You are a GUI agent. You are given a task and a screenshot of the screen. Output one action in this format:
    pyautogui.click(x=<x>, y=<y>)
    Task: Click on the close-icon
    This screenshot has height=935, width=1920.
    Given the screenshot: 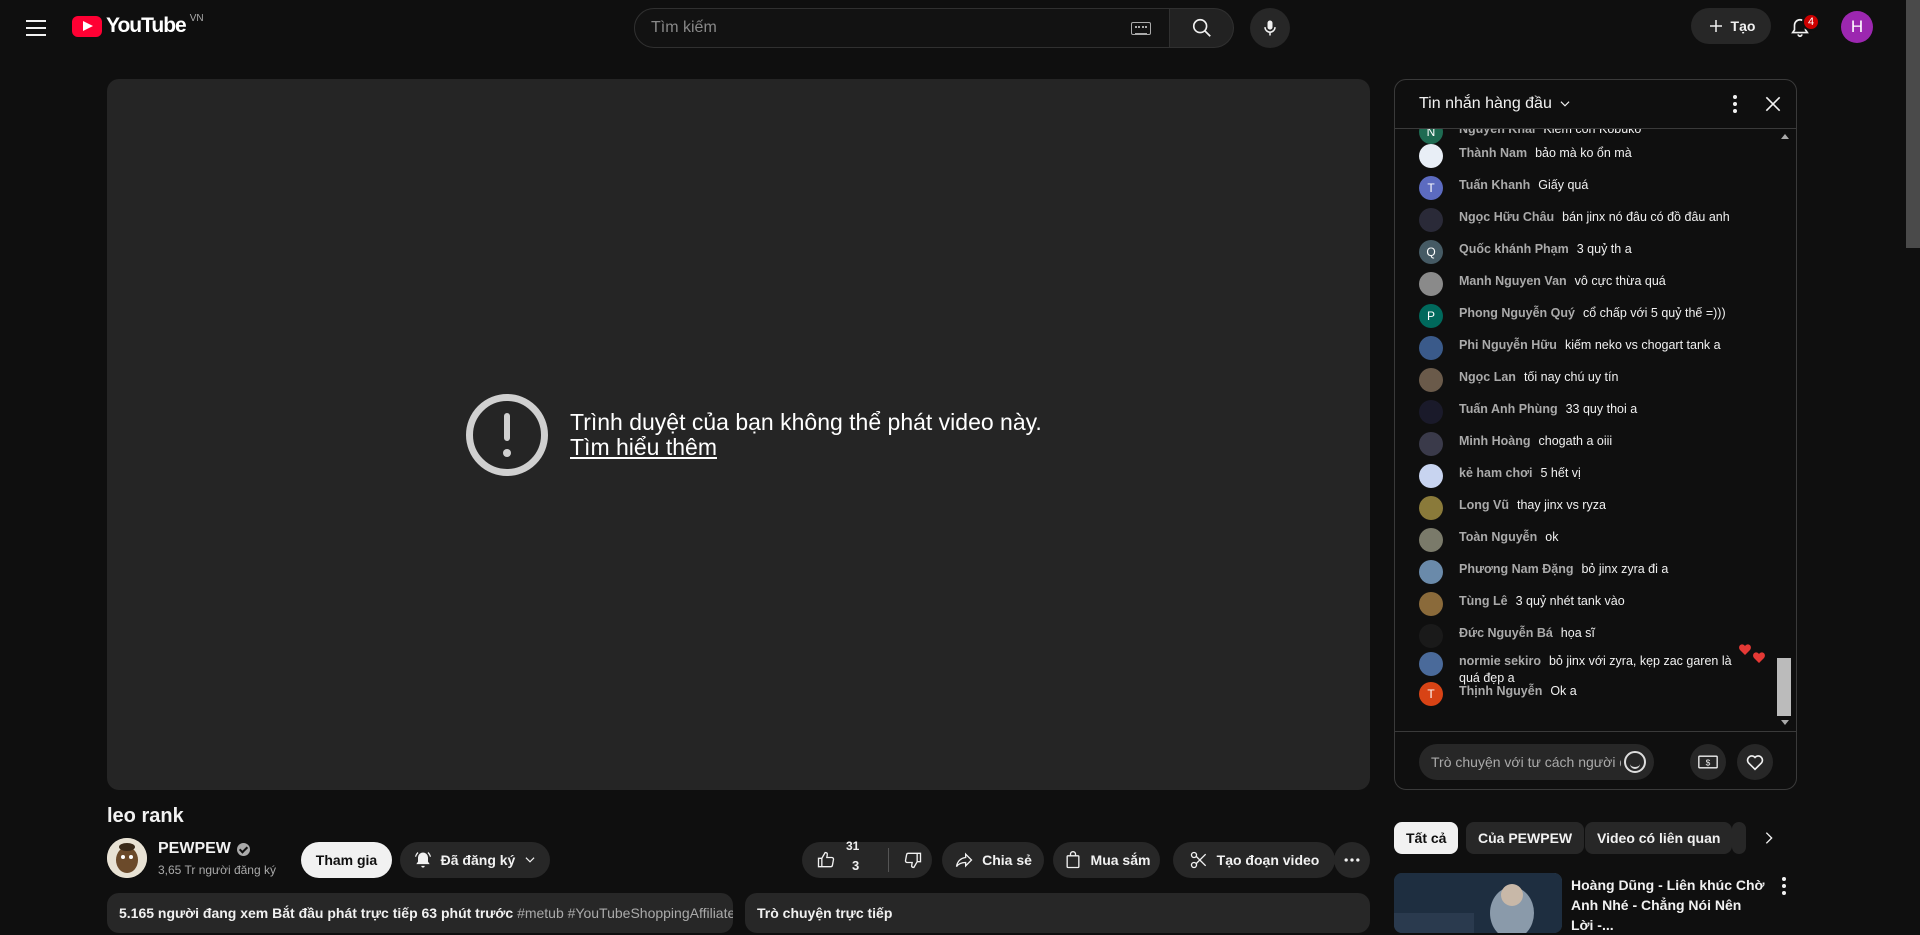 What is the action you would take?
    pyautogui.click(x=1773, y=104)
    